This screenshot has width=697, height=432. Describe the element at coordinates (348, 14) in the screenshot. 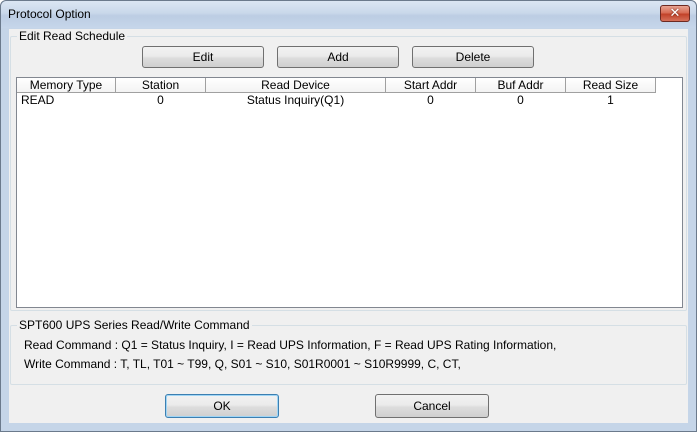

I see `title-bar: Protocol Option ✕` at that location.